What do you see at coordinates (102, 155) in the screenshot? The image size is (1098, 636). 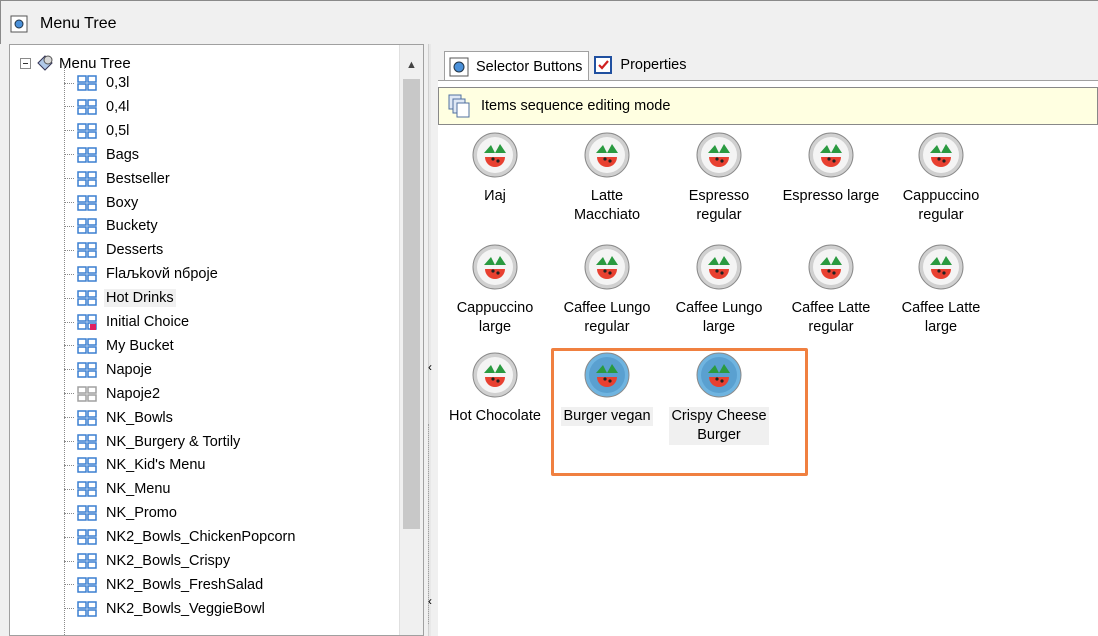 I see `tree-item: Bags` at bounding box center [102, 155].